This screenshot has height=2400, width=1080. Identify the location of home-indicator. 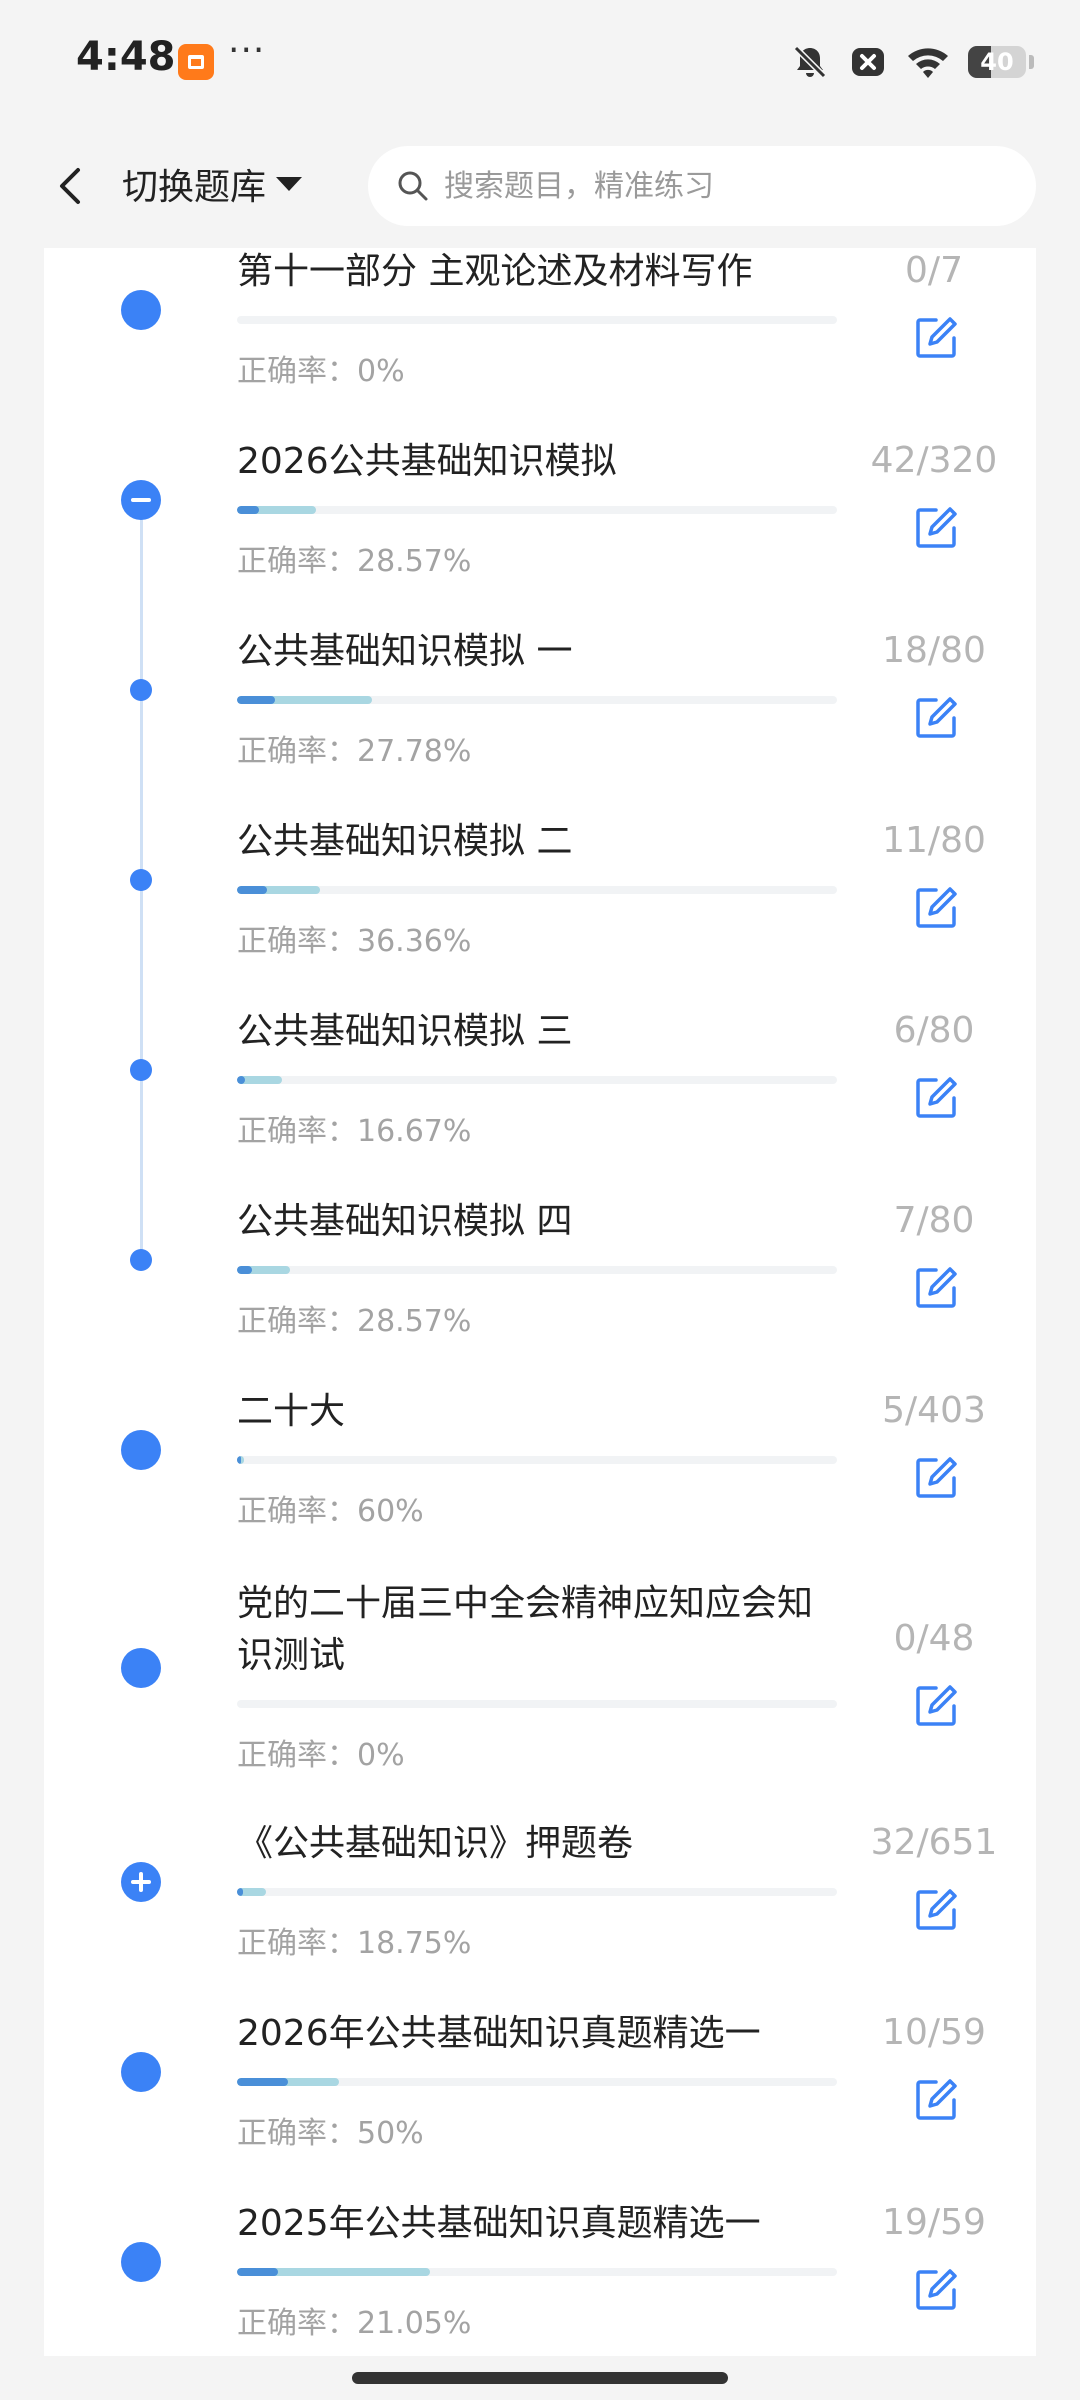
(540, 2378).